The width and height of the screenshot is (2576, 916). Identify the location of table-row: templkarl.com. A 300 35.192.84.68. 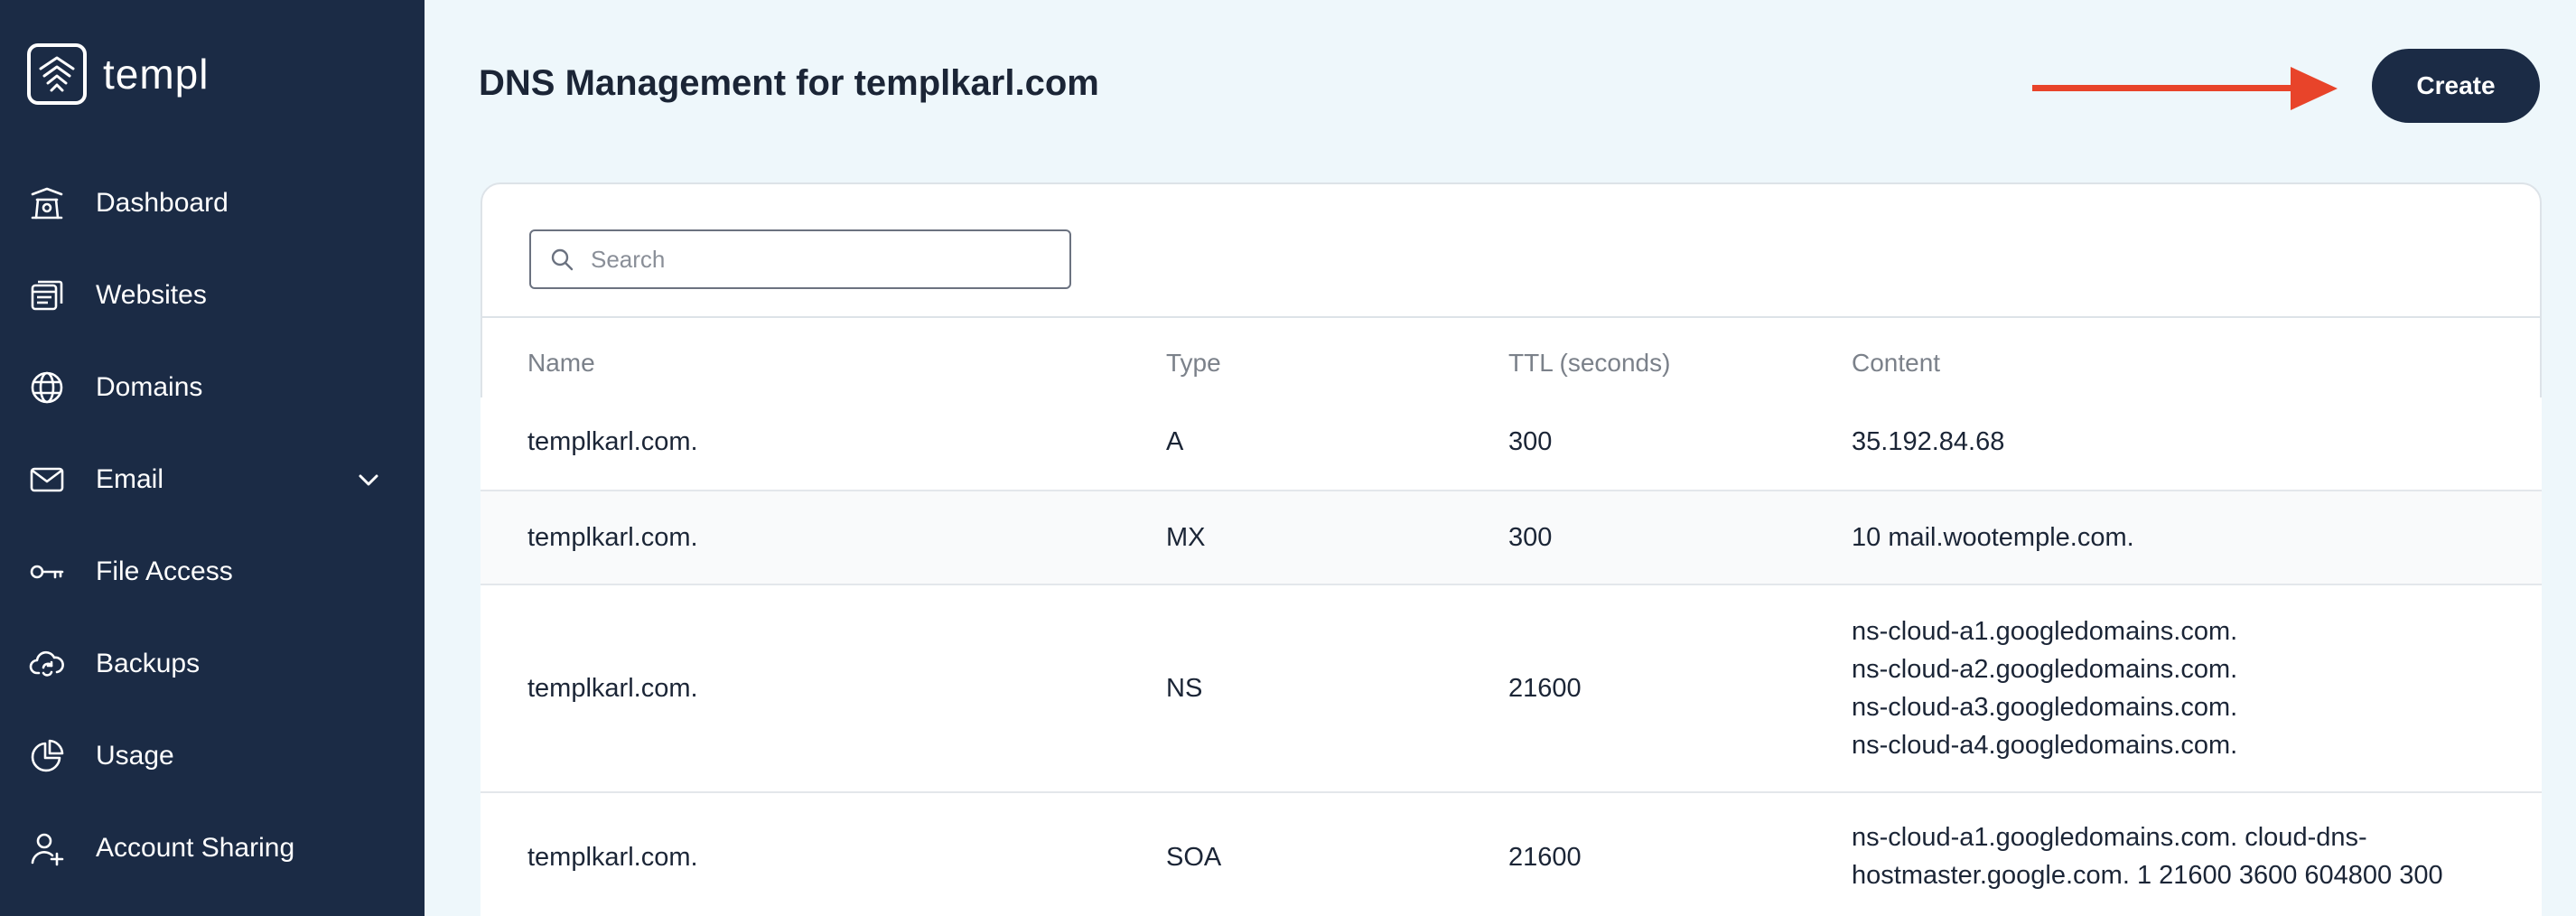
(1511, 444).